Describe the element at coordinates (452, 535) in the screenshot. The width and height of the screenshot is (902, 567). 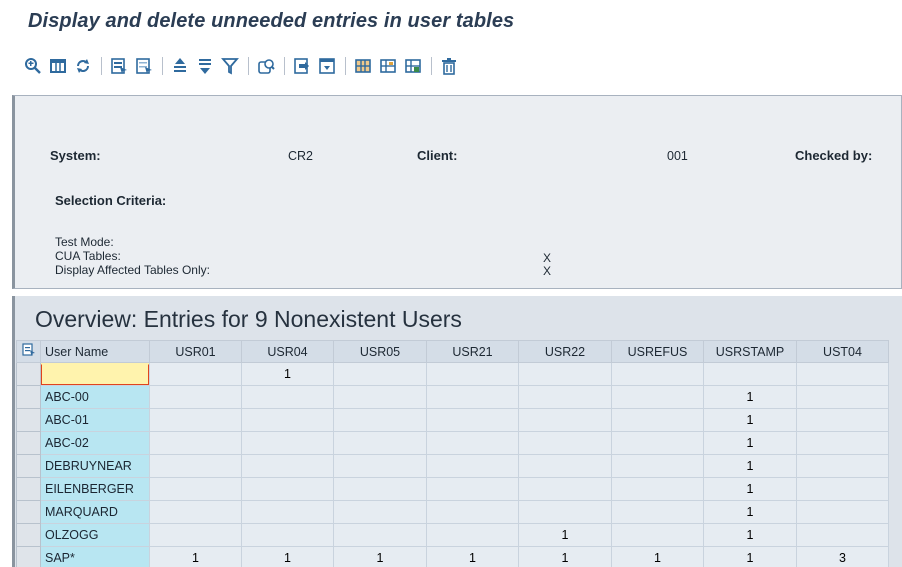
I see `table-row: OLZOGG 1 1` at that location.